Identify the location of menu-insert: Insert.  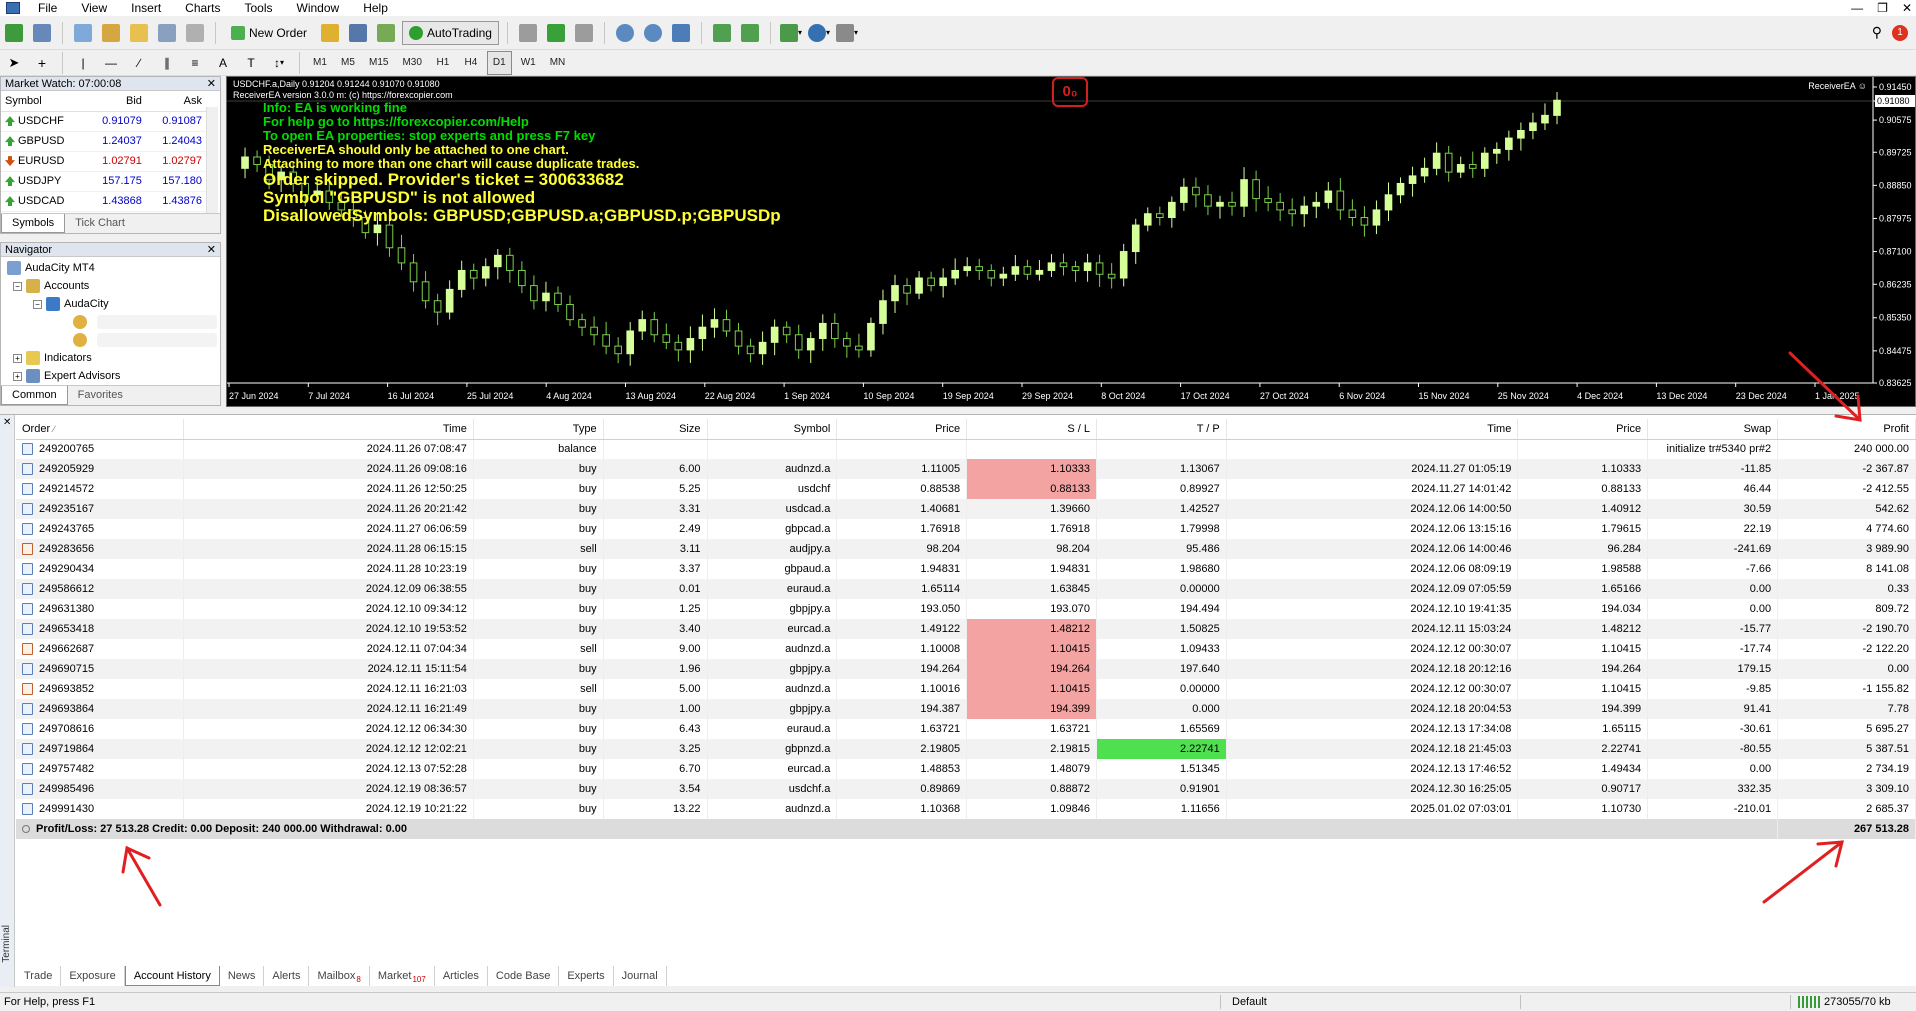
(146, 8).